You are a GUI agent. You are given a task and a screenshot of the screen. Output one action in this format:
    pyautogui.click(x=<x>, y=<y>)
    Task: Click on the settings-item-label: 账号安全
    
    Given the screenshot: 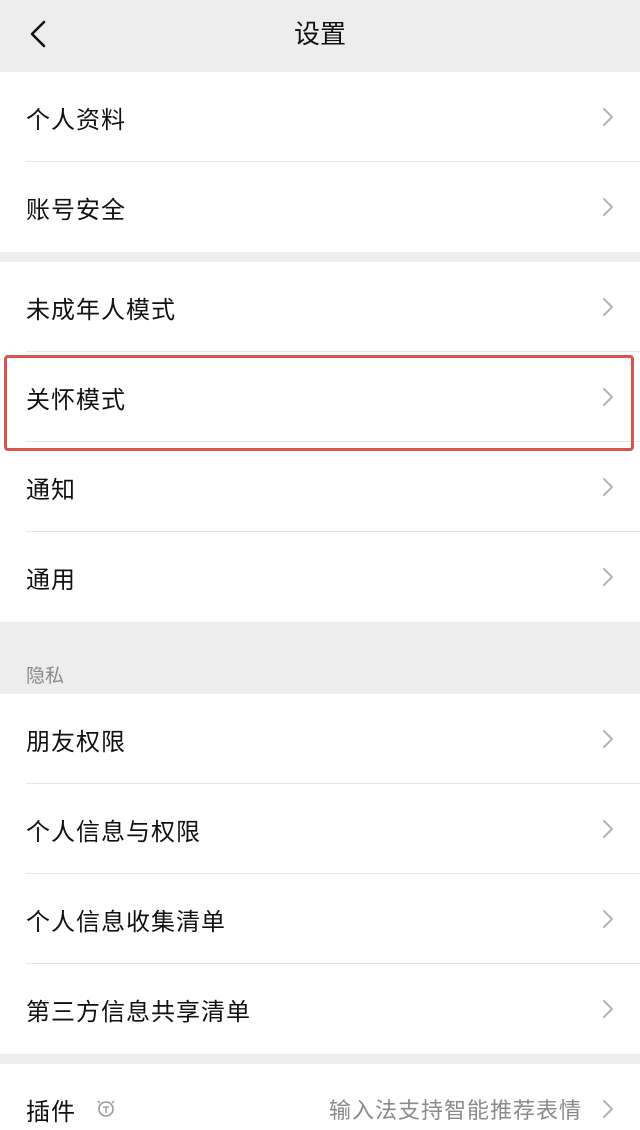 What is the action you would take?
    pyautogui.click(x=76, y=209)
    